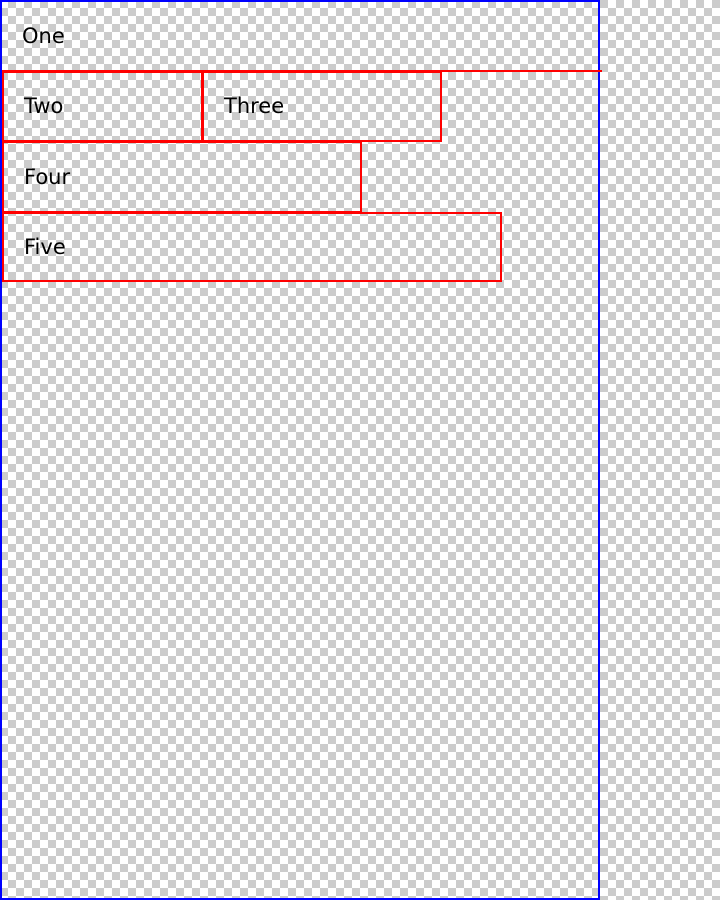 The height and width of the screenshot is (900, 720). What do you see at coordinates (254, 106) in the screenshot?
I see `box-three-label: Three` at bounding box center [254, 106].